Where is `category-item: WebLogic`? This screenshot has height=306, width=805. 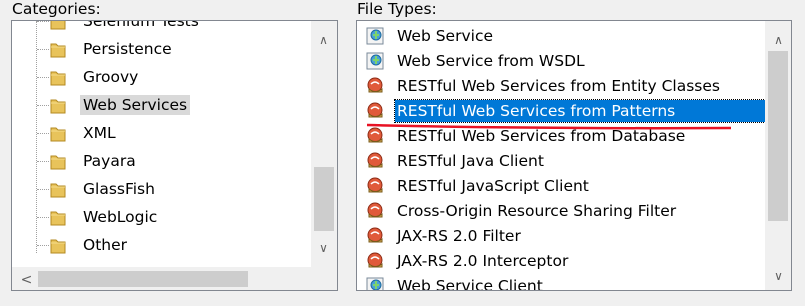 category-item: WebLogic is located at coordinates (120, 217).